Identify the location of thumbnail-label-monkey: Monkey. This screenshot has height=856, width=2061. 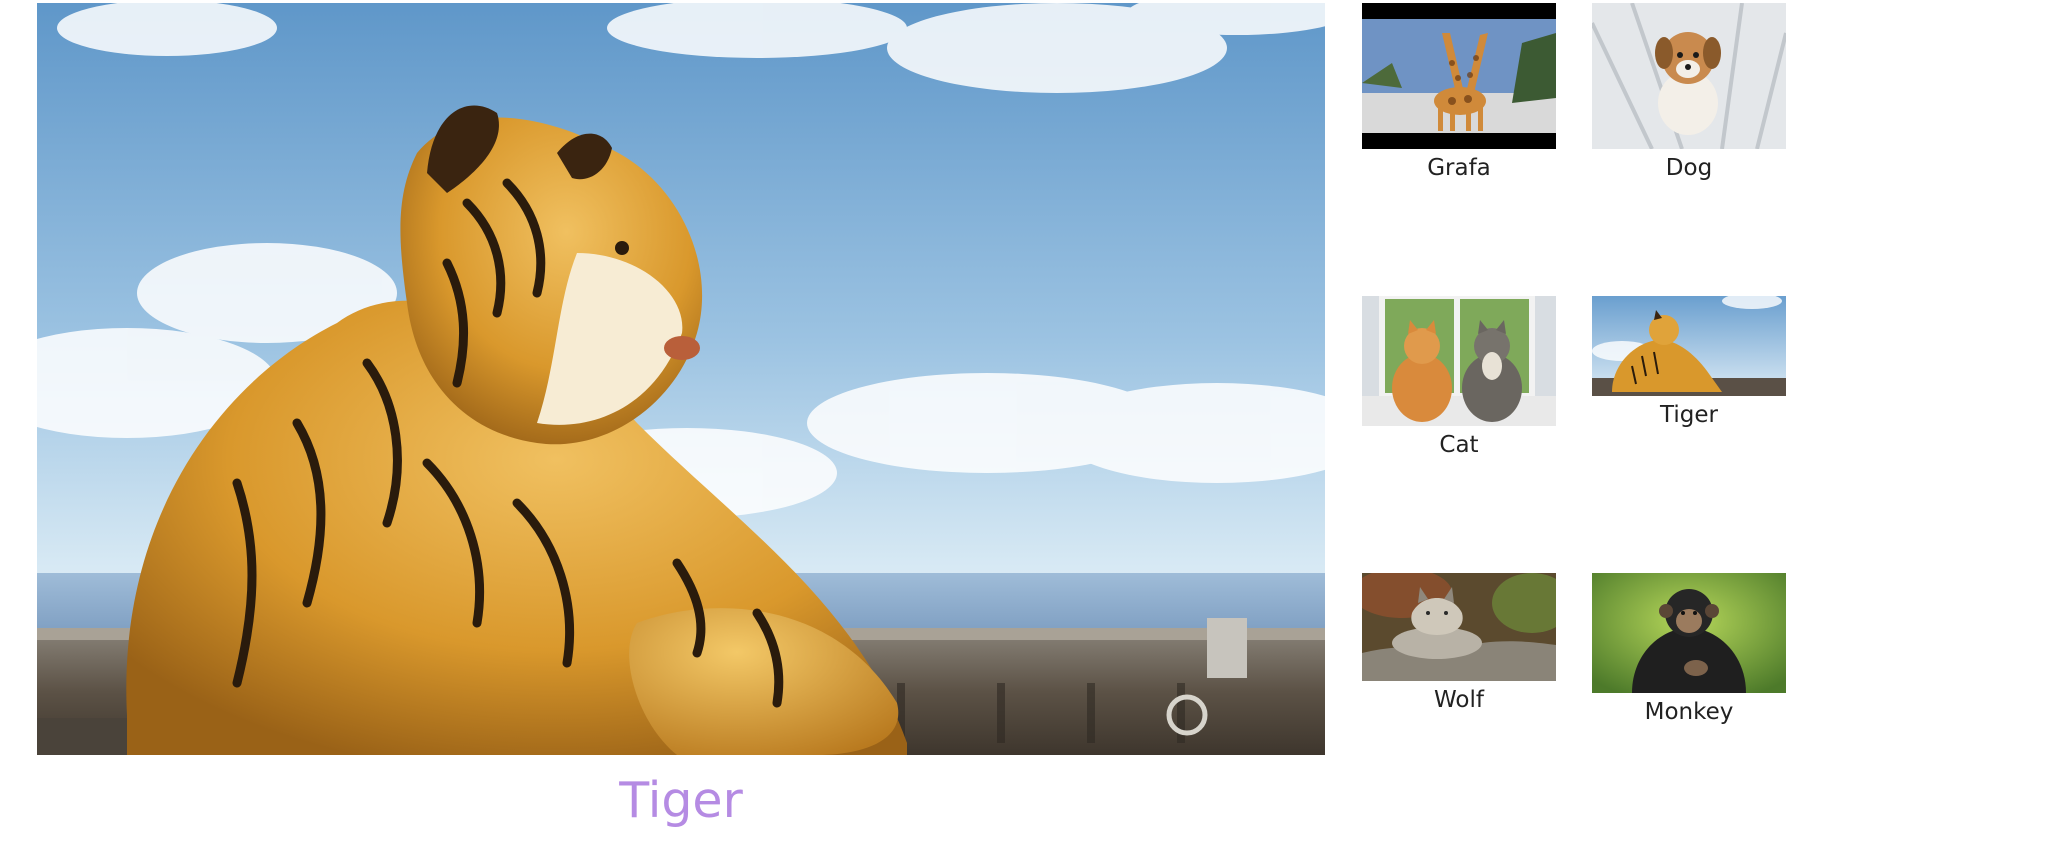
(1689, 712).